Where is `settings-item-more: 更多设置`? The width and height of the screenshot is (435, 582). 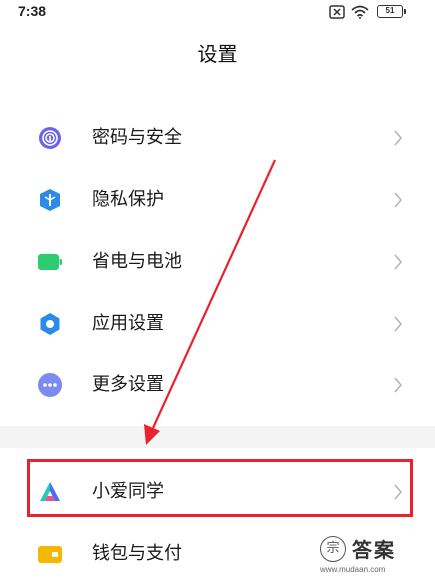
settings-item-more: 更多设置 is located at coordinates (217, 385).